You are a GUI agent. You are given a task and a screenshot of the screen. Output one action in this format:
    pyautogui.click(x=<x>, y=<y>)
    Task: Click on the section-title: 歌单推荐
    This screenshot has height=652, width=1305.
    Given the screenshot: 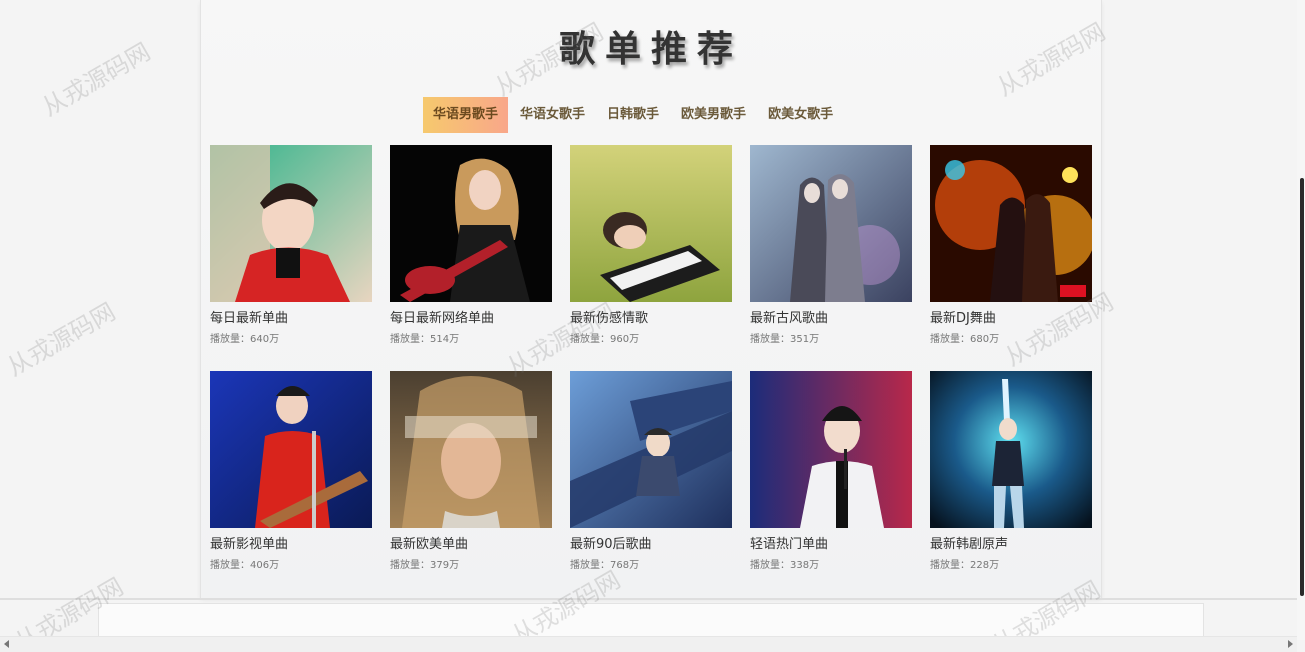 What is the action you would take?
    pyautogui.click(x=650, y=49)
    